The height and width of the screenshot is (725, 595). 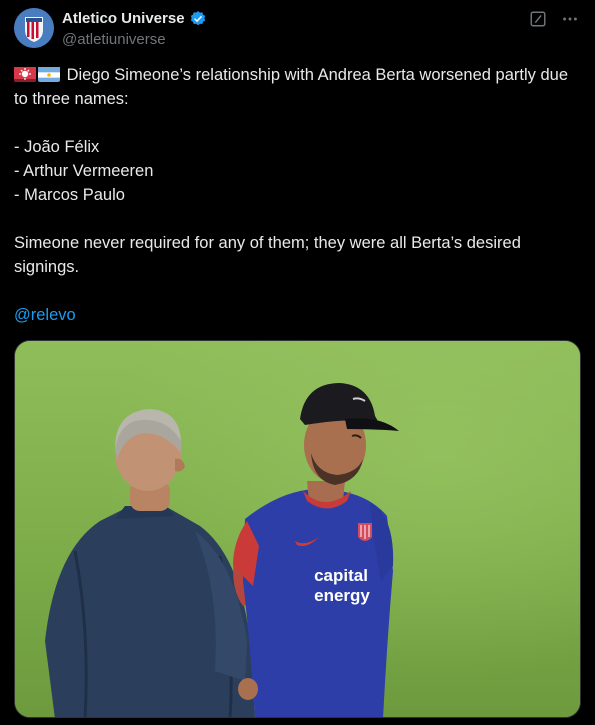 I want to click on shirt-sponsor-line-1: capital, so click(x=341, y=575).